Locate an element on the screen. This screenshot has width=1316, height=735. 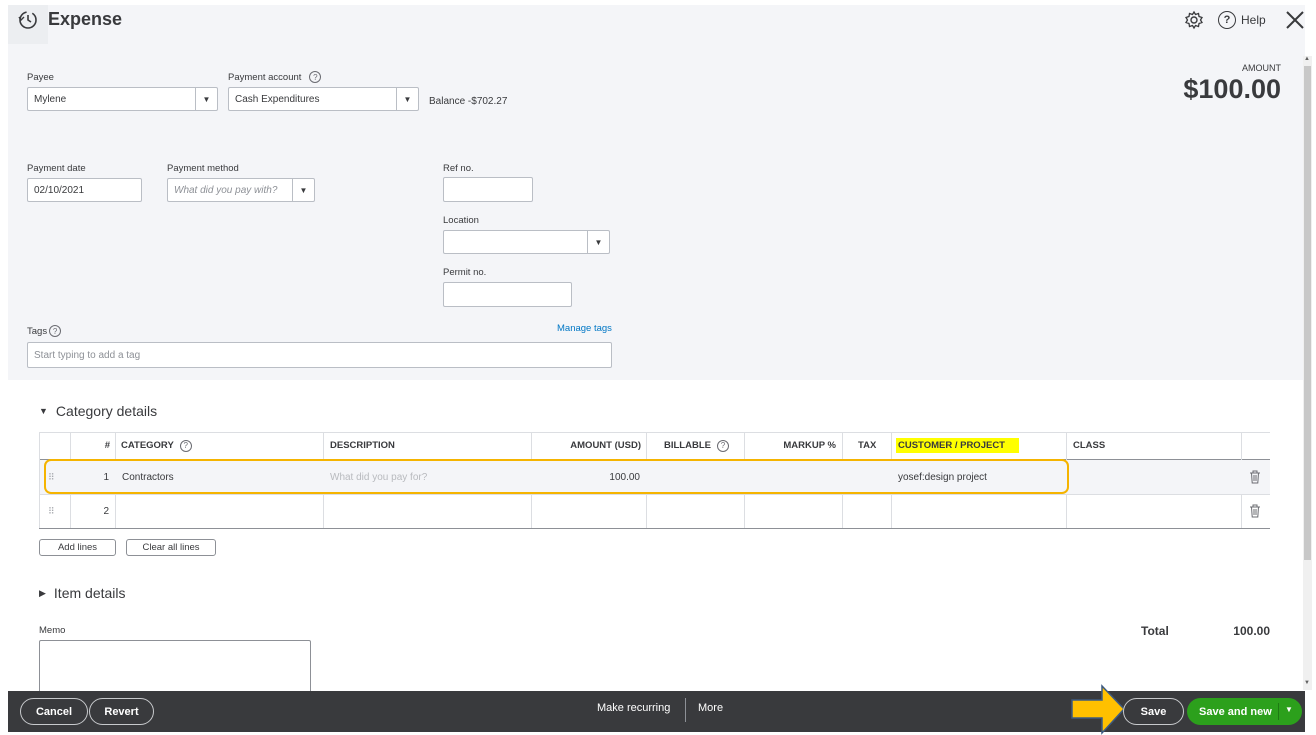
col-header-num: # is located at coordinates (107, 445).